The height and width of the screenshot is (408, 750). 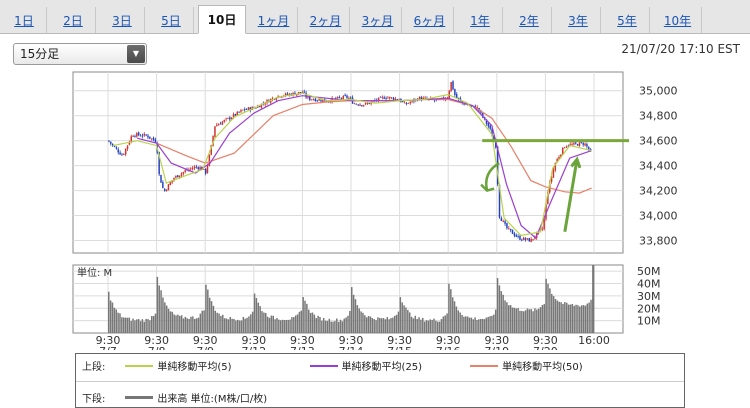 I want to click on price-tick-label-3: 34,400, so click(x=658, y=166).